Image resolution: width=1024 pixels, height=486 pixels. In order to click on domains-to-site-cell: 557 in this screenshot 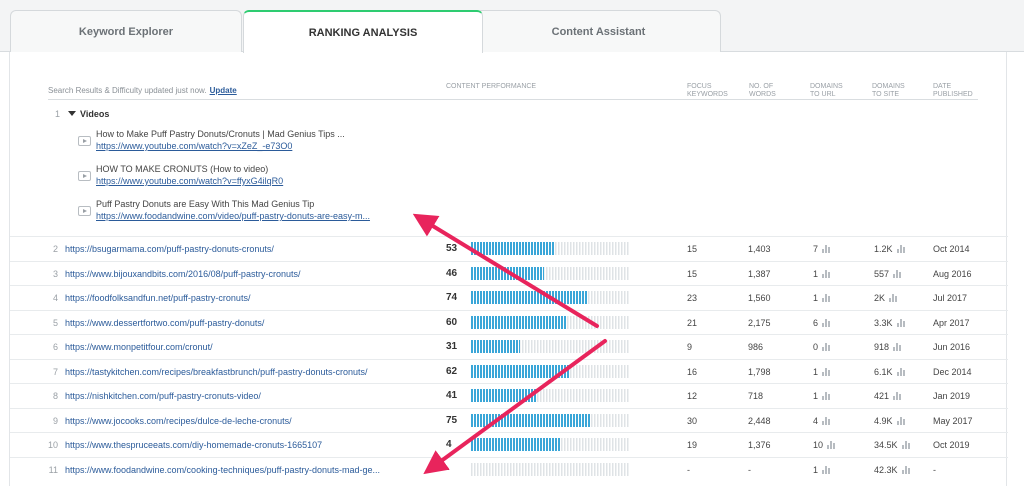, I will do `click(888, 273)`.